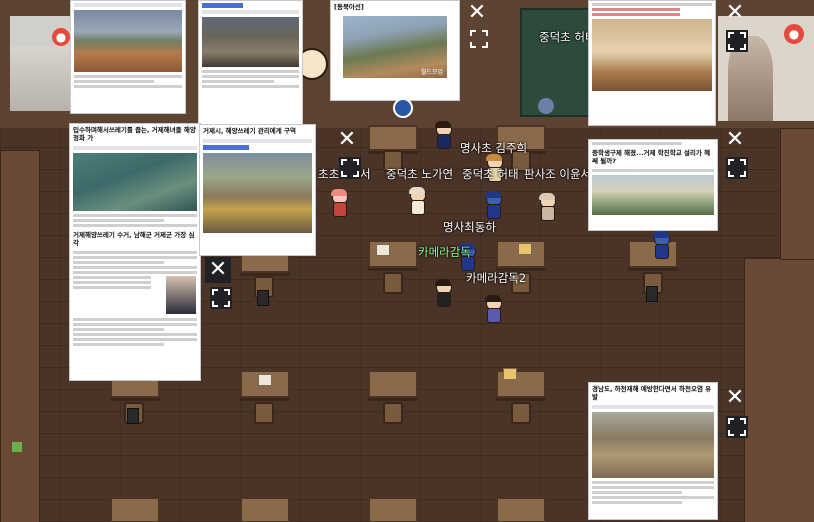  I want to click on nametag: 카메라감독, so click(444, 252).